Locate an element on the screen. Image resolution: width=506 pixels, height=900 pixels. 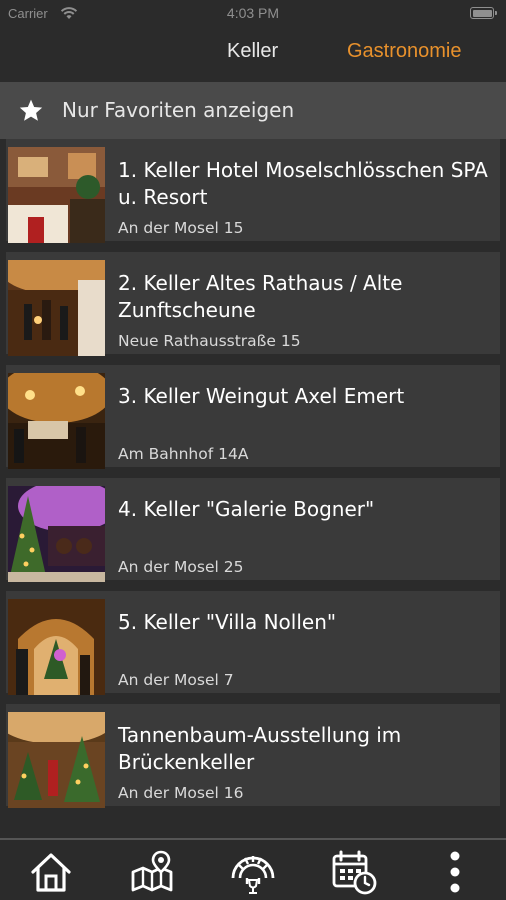
list-item: 5. Keller "Villa Nollen" An der Mosel 7 is located at coordinates (253, 643).